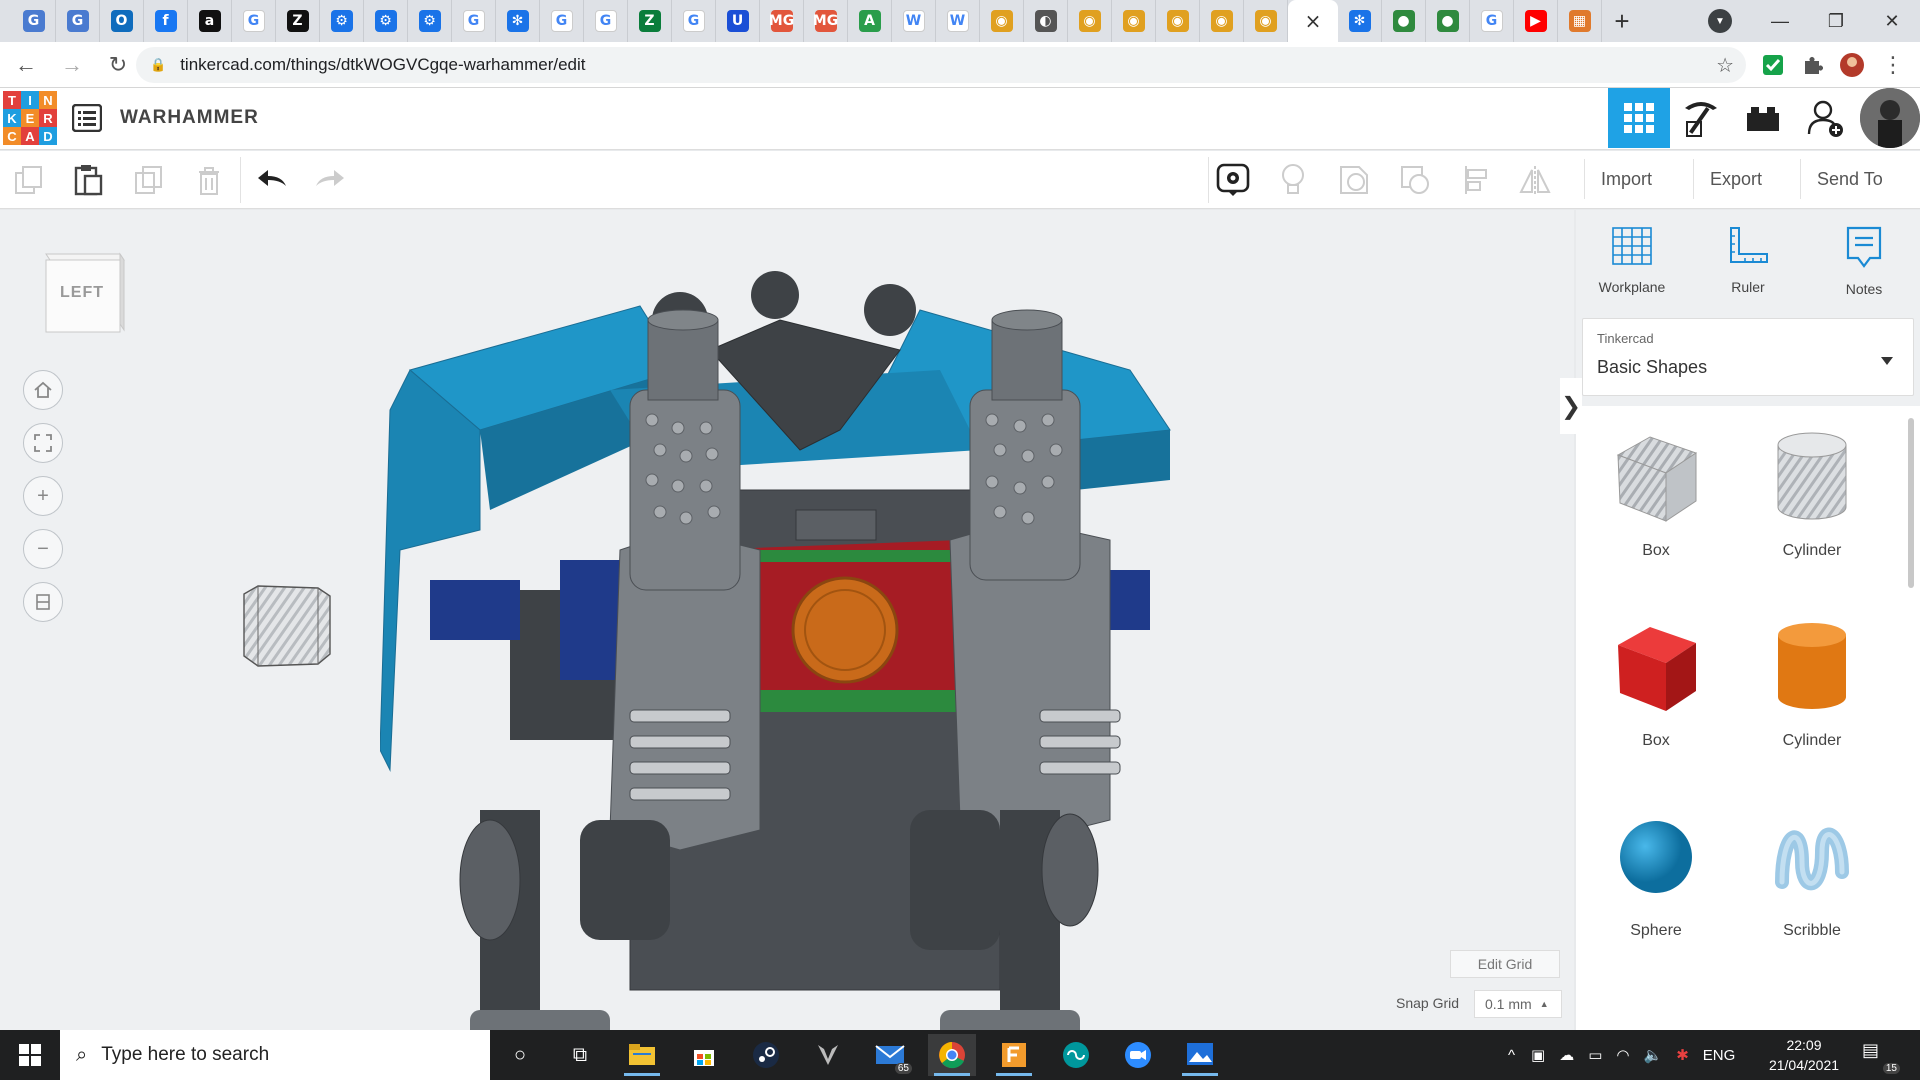  I want to click on shape-tile-cylinder-solid: Cylinder, so click(1812, 681).